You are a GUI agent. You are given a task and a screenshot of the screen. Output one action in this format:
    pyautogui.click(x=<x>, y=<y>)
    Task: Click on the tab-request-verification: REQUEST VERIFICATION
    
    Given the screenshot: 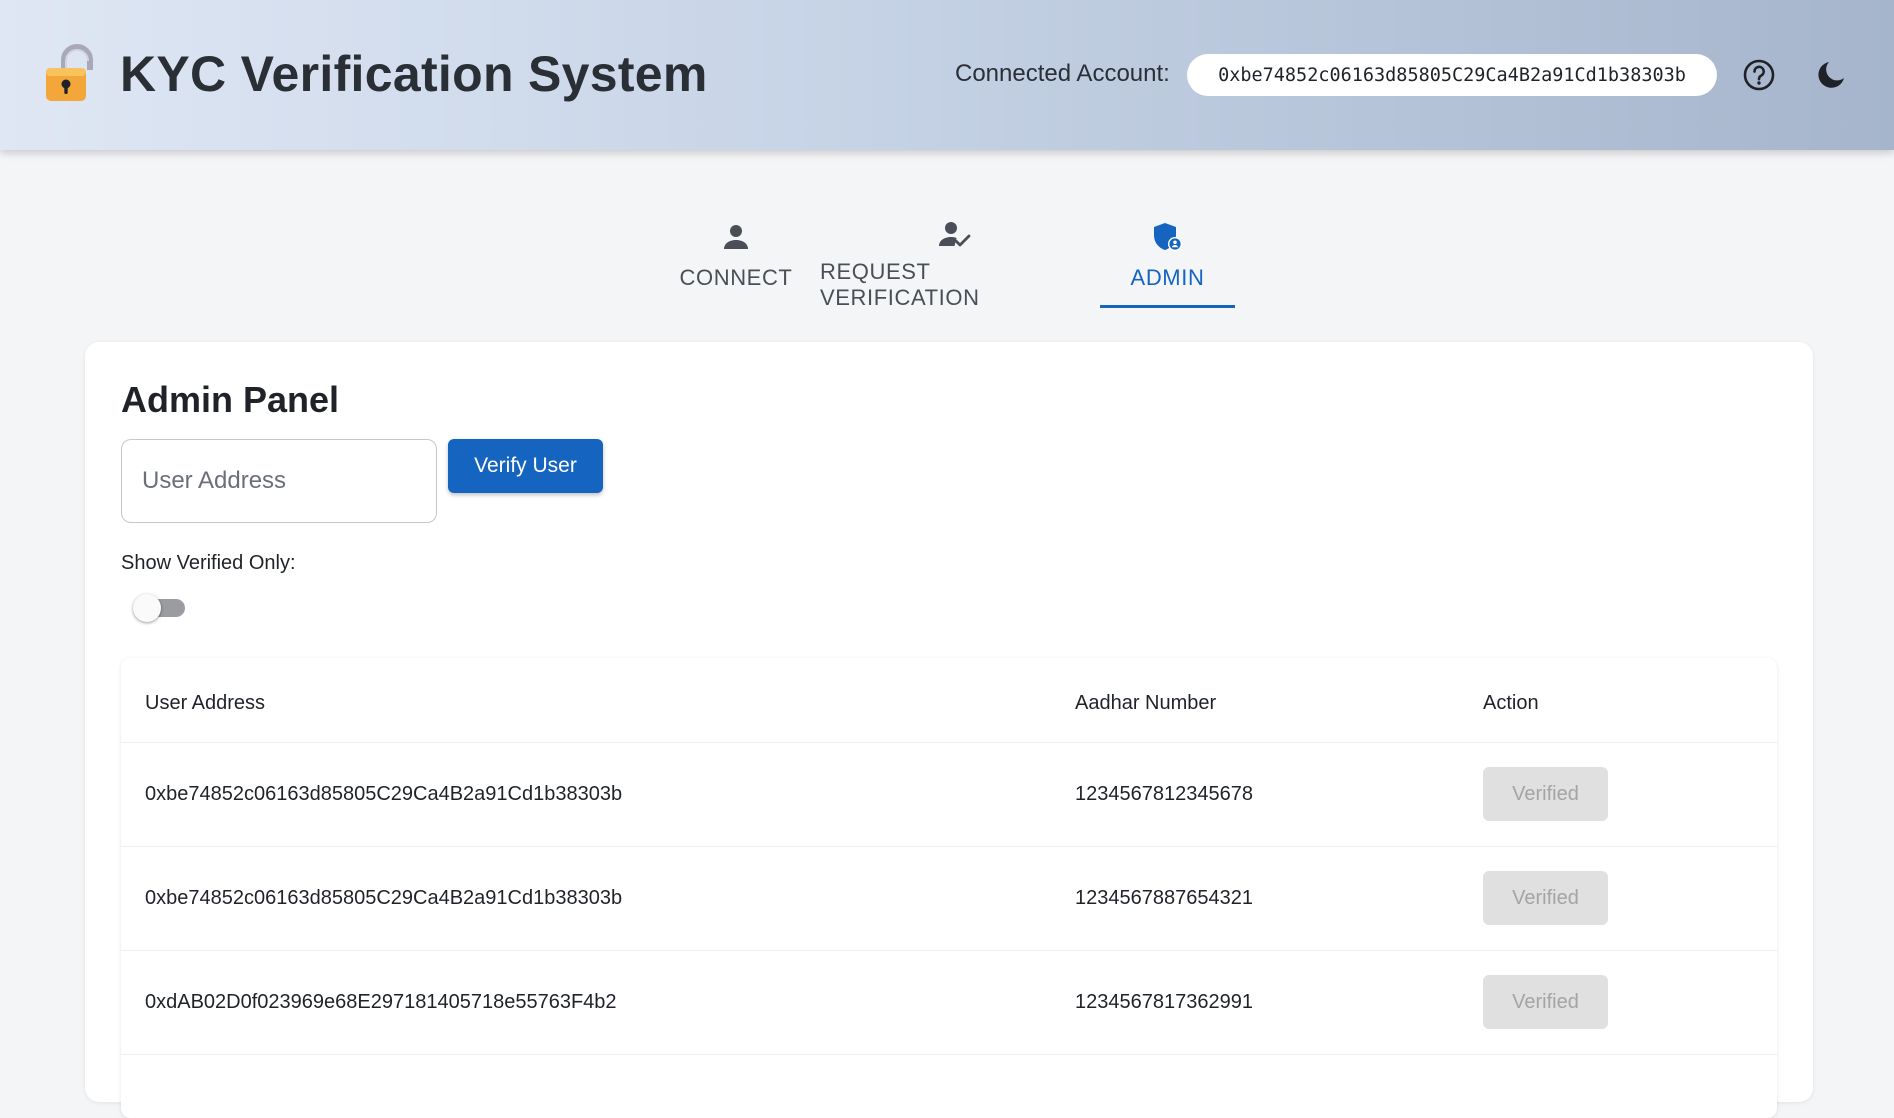 What is the action you would take?
    pyautogui.click(x=955, y=257)
    